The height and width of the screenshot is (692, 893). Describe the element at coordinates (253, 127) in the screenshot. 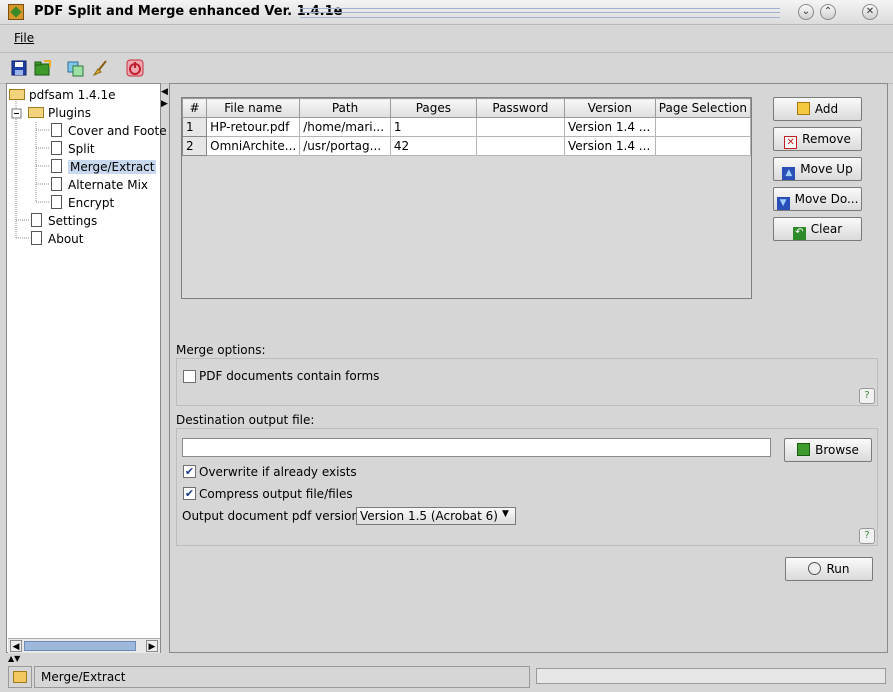

I see `cell-file-name: HP-retour.pdf` at that location.